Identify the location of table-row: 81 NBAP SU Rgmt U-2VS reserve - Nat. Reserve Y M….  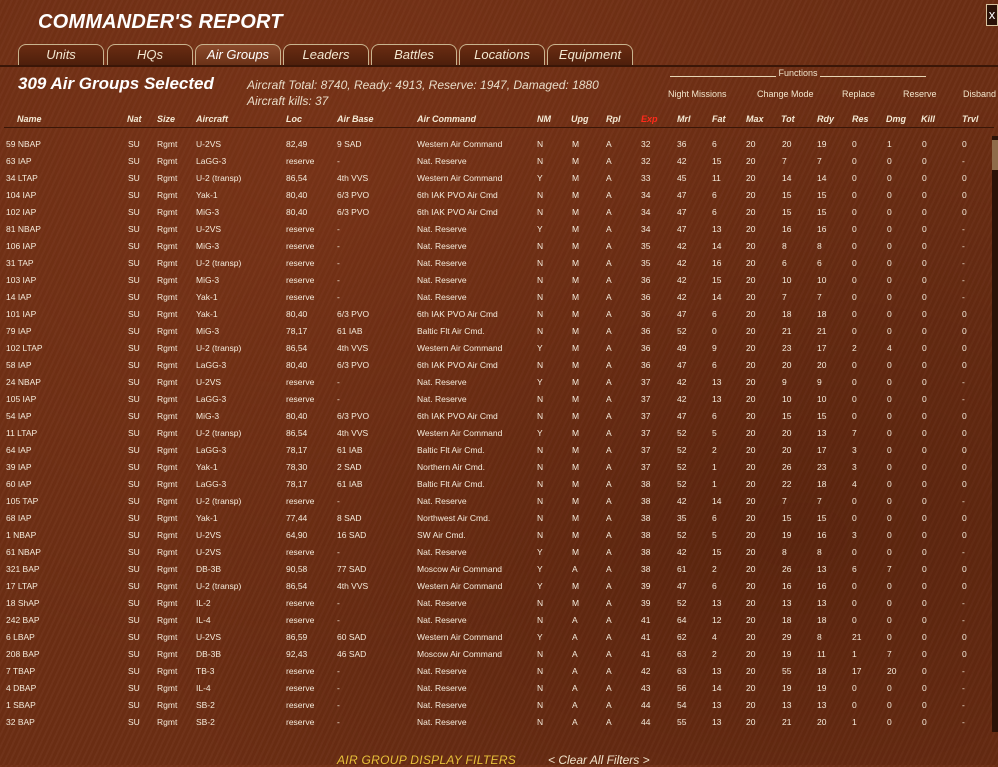
(497, 230).